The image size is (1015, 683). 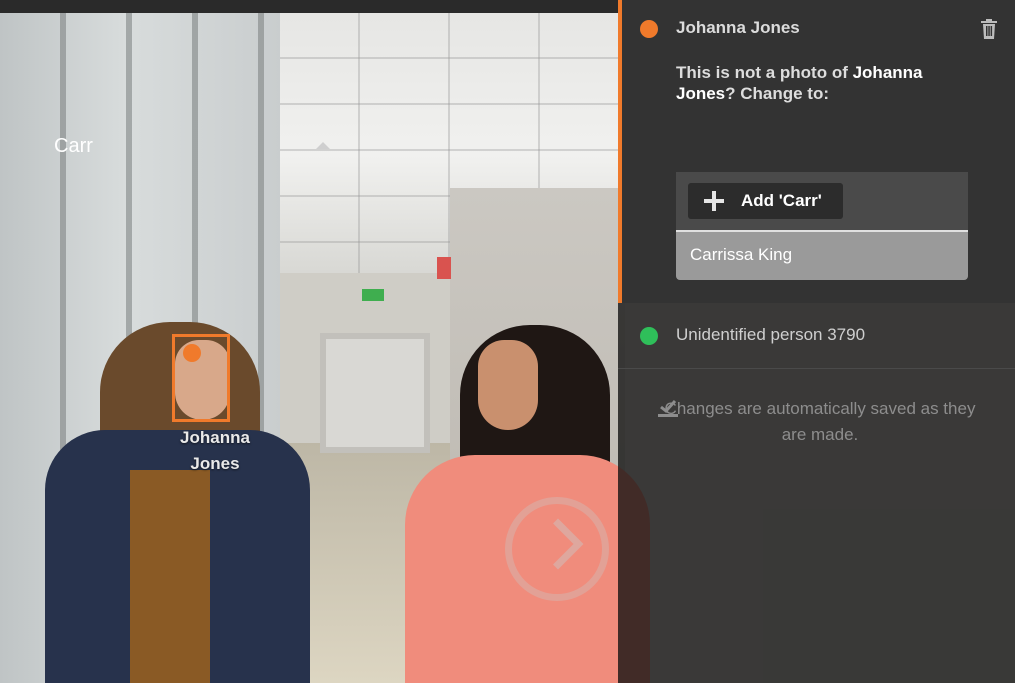 I want to click on red-sign, so click(x=444, y=268).